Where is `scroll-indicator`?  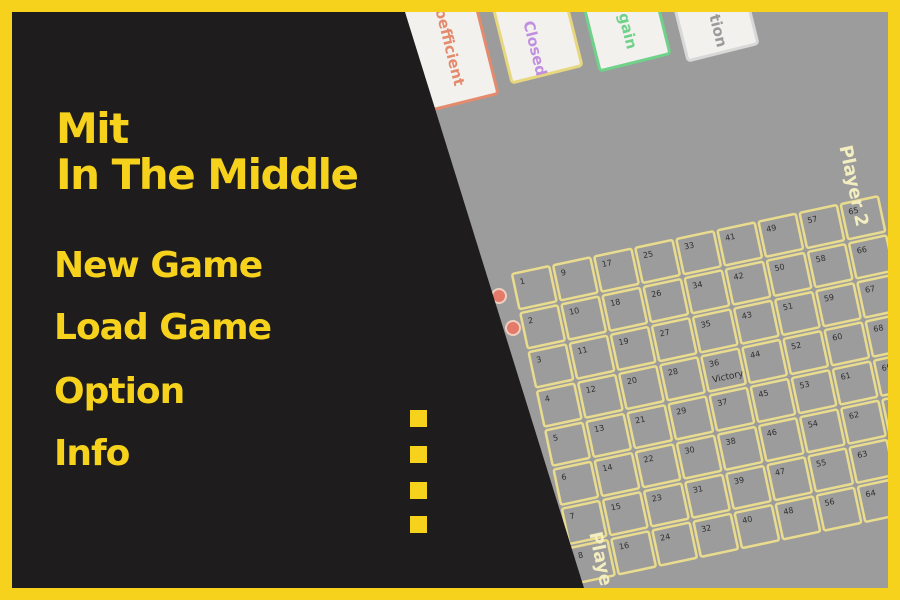 scroll-indicator is located at coordinates (419, 473).